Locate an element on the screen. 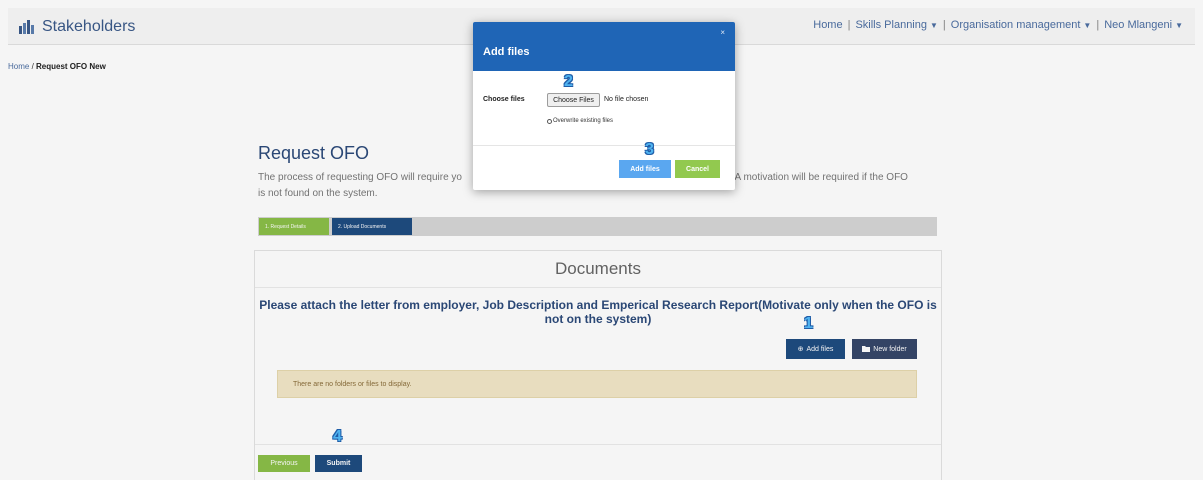  choose-files-button: Choose Files is located at coordinates (573, 100).